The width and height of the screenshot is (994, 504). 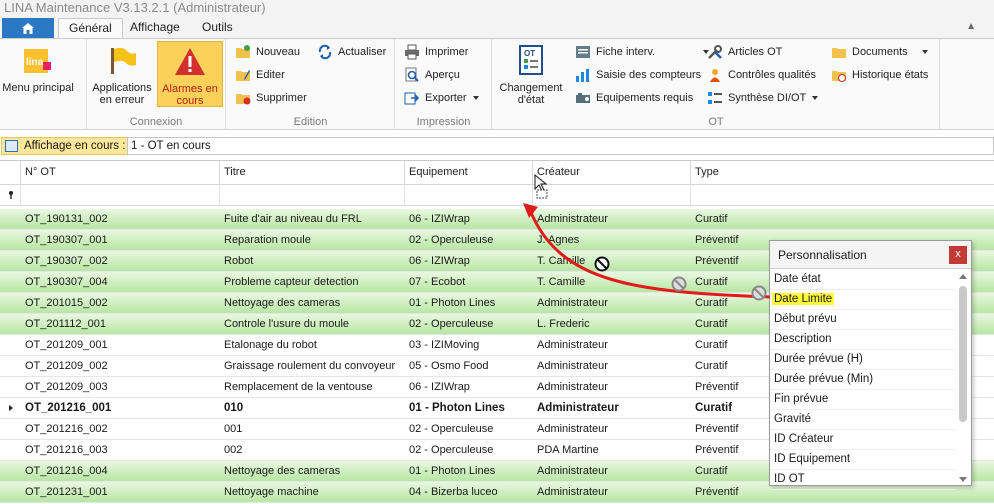 What do you see at coordinates (155, 28) in the screenshot?
I see `tab-affichage: Affichage` at bounding box center [155, 28].